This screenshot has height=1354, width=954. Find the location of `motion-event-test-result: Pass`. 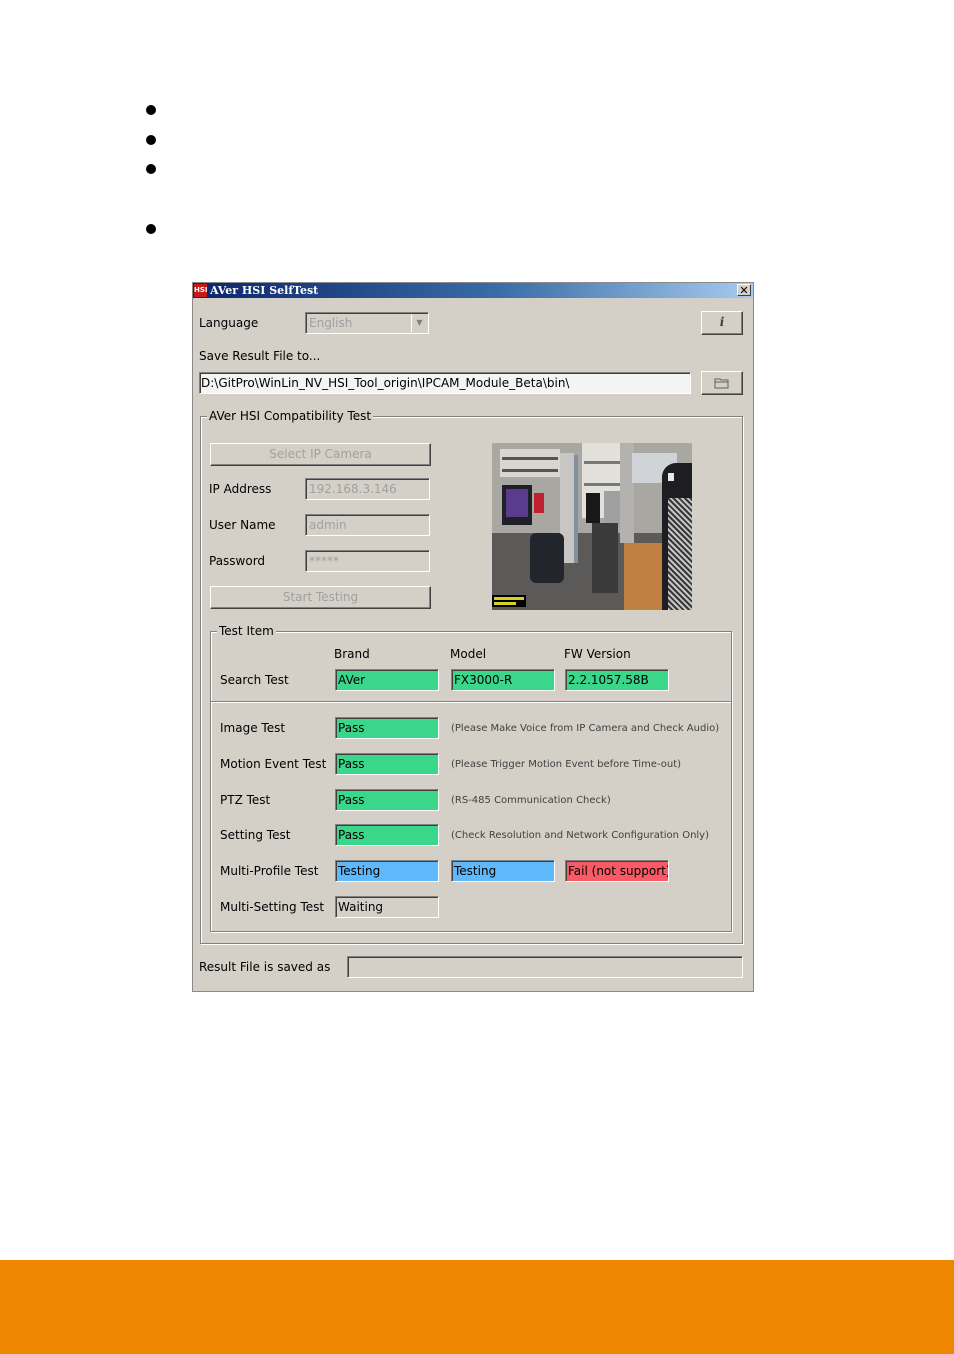

motion-event-test-result: Pass is located at coordinates (387, 764).